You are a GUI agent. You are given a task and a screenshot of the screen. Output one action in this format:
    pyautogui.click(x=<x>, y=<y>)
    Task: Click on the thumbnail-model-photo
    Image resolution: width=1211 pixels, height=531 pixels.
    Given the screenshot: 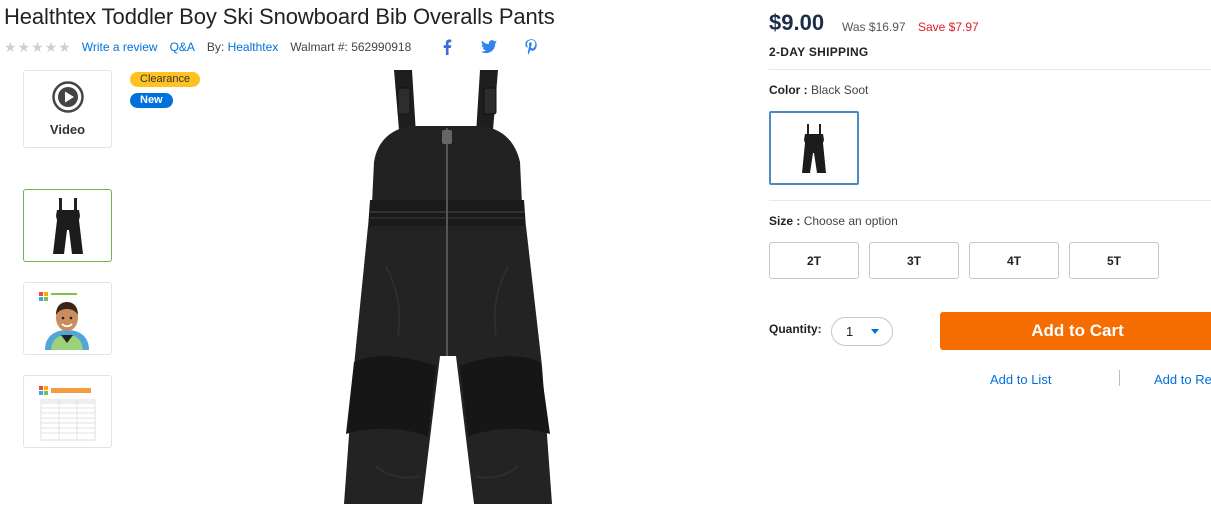 What is the action you would take?
    pyautogui.click(x=67, y=318)
    